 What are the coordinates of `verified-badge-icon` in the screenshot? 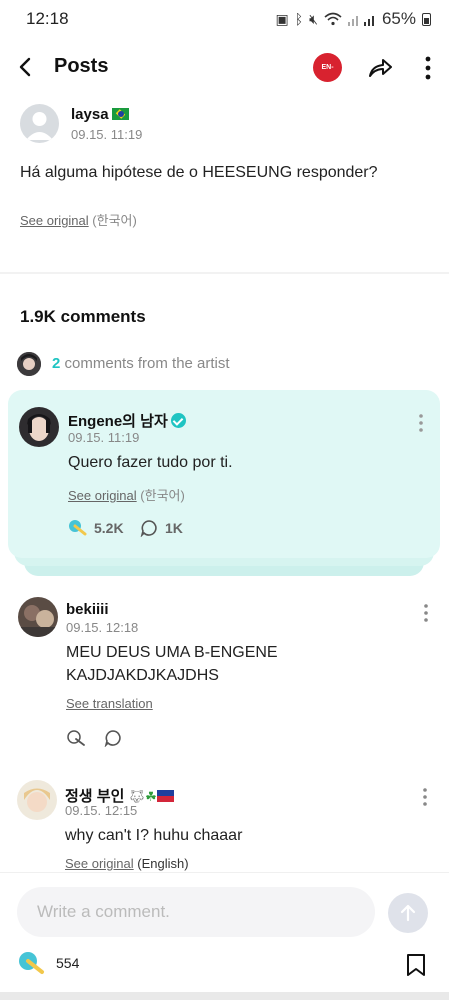 It's located at (178, 420).